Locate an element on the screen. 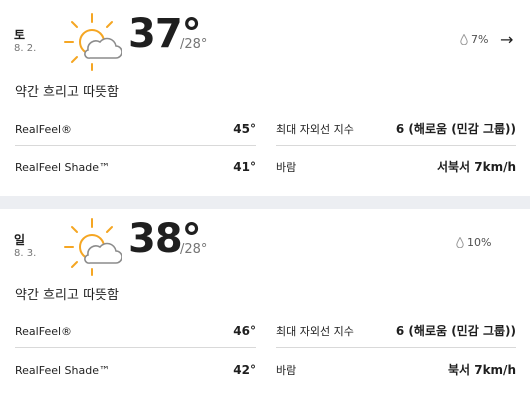  precipitation-chance: 7% is located at coordinates (474, 40).